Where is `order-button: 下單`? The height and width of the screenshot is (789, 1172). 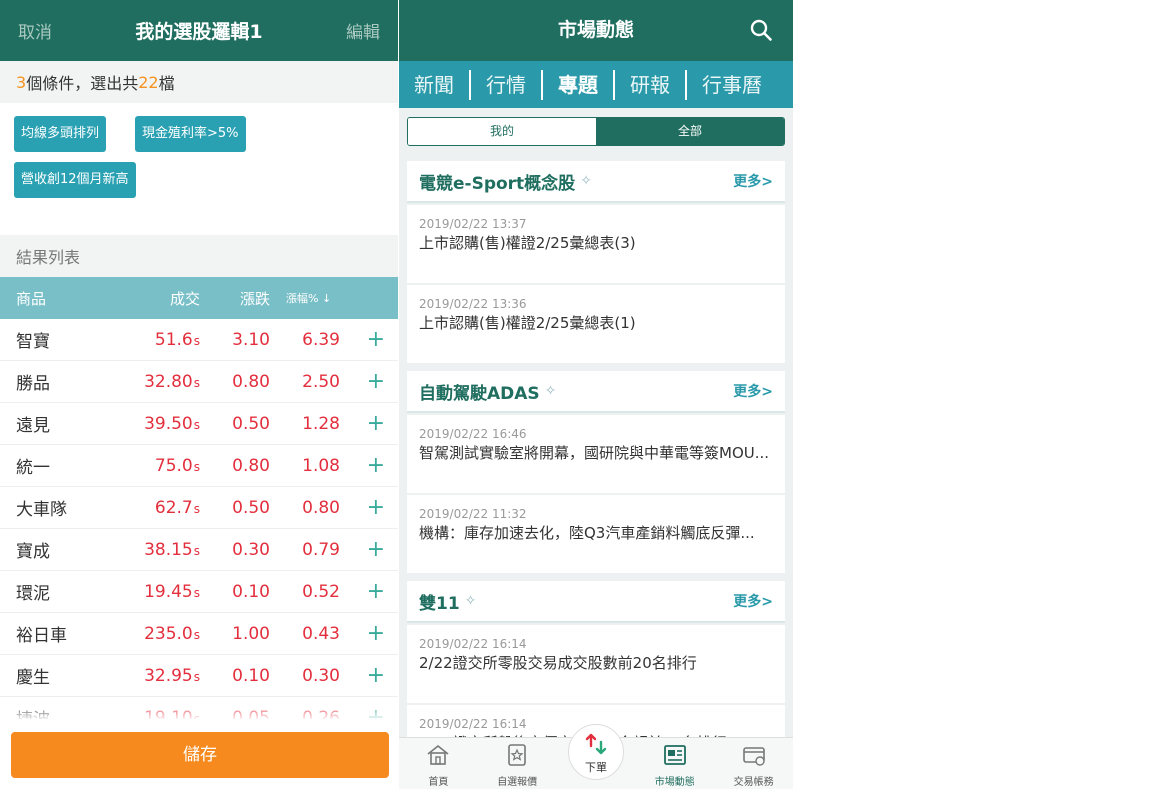 order-button: 下單 is located at coordinates (595, 752).